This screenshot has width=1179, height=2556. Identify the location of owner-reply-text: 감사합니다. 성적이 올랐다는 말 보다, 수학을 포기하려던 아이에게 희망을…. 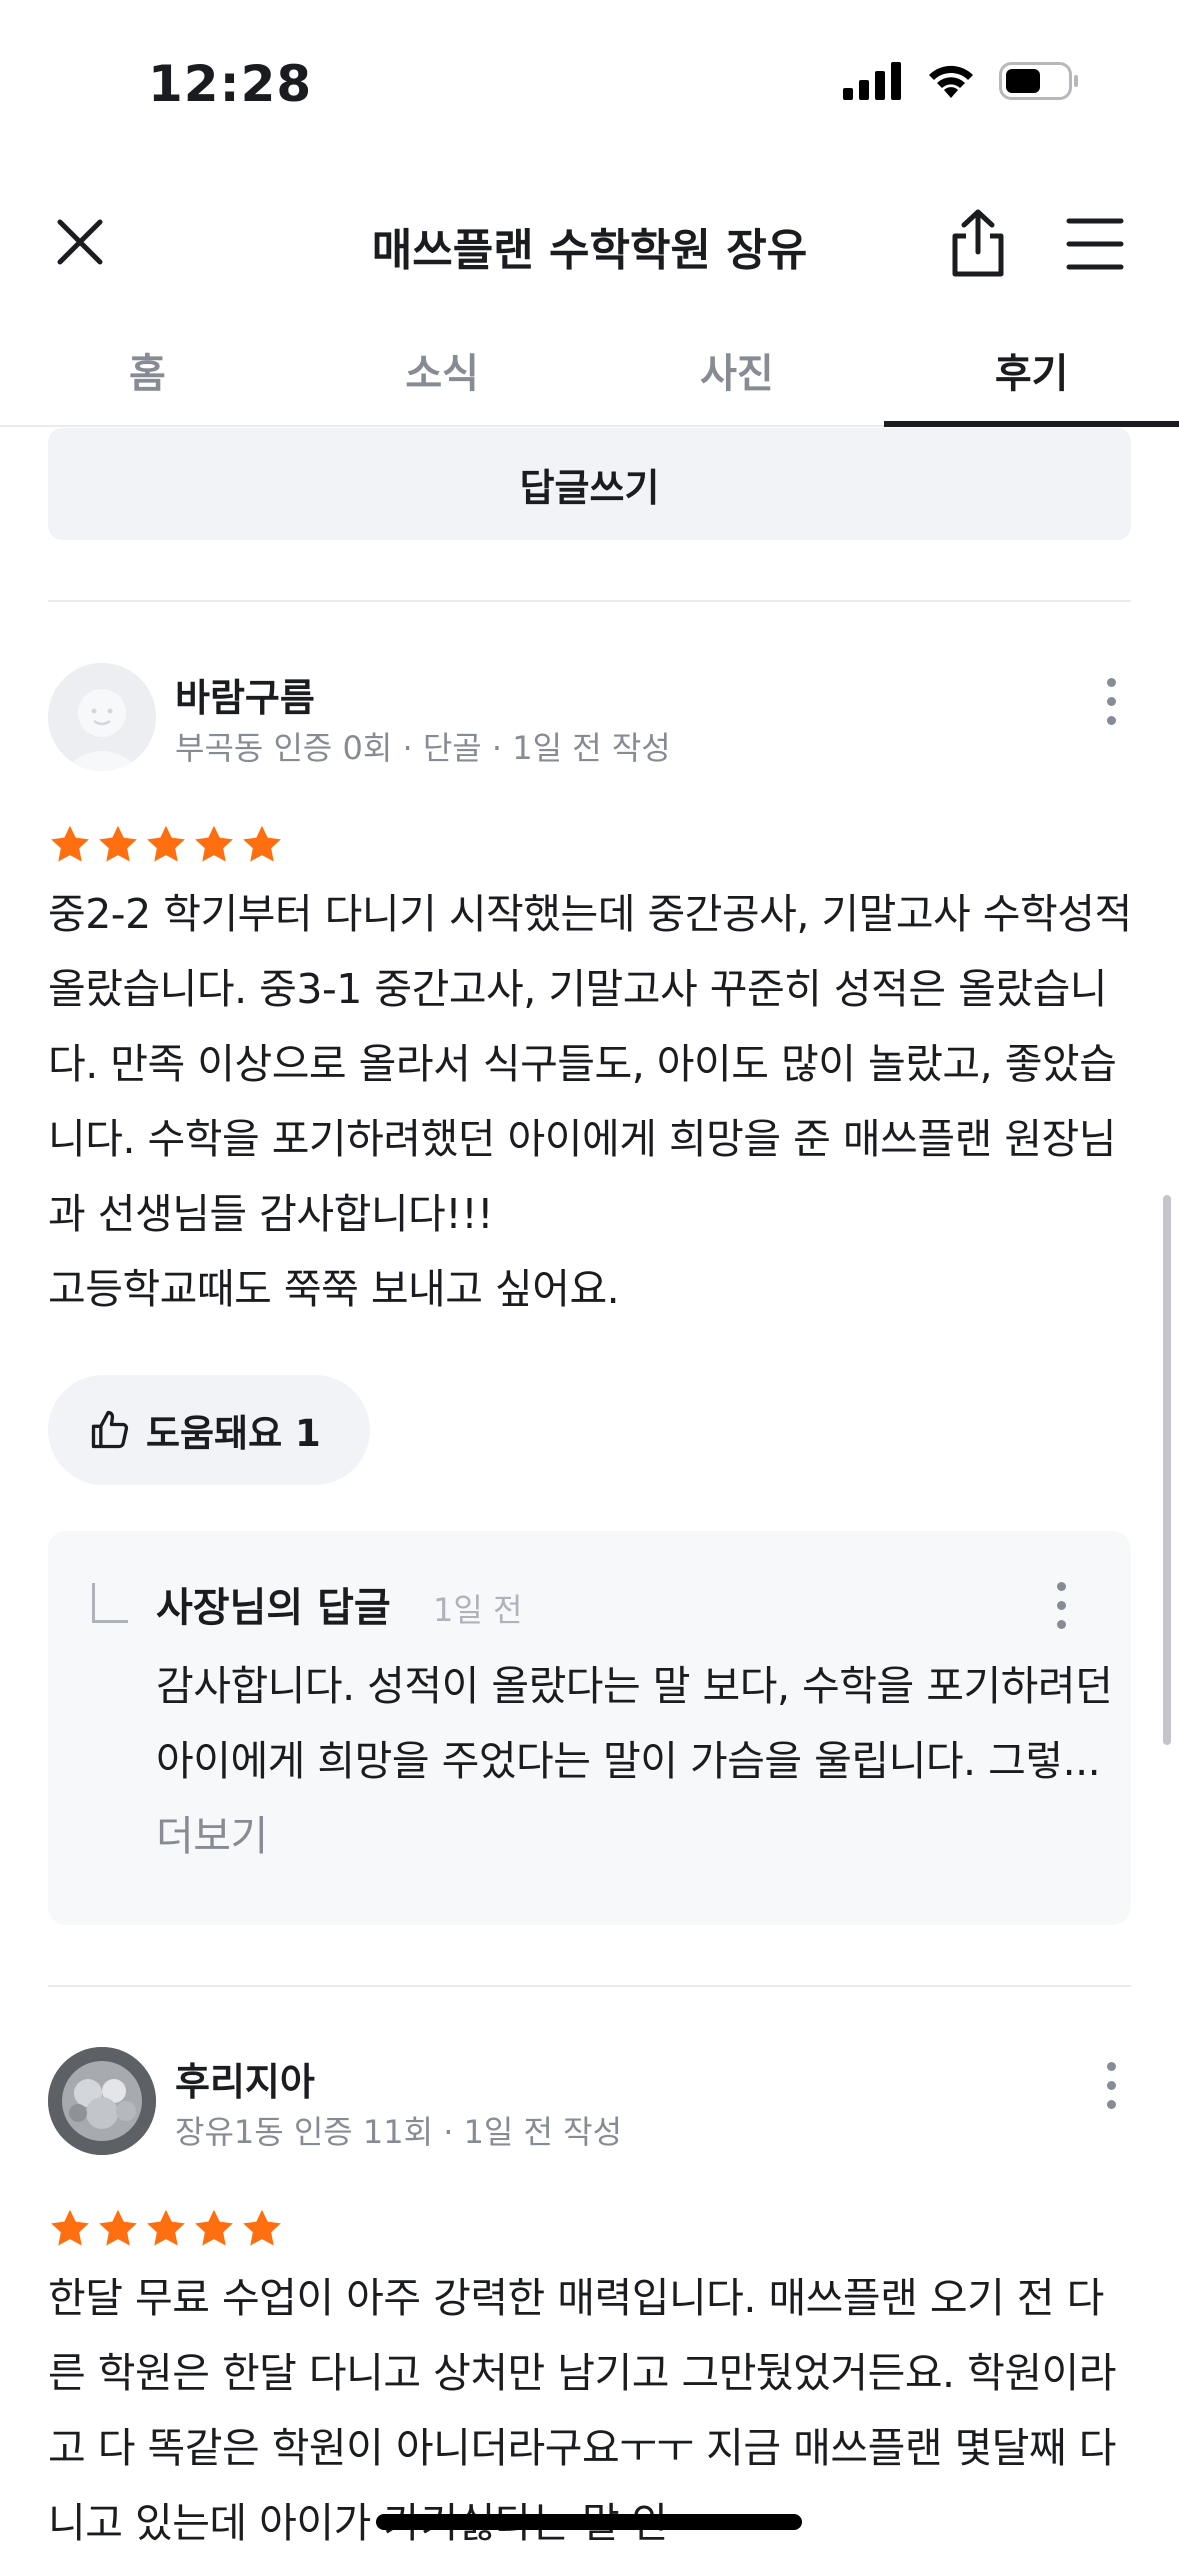
(636, 1761).